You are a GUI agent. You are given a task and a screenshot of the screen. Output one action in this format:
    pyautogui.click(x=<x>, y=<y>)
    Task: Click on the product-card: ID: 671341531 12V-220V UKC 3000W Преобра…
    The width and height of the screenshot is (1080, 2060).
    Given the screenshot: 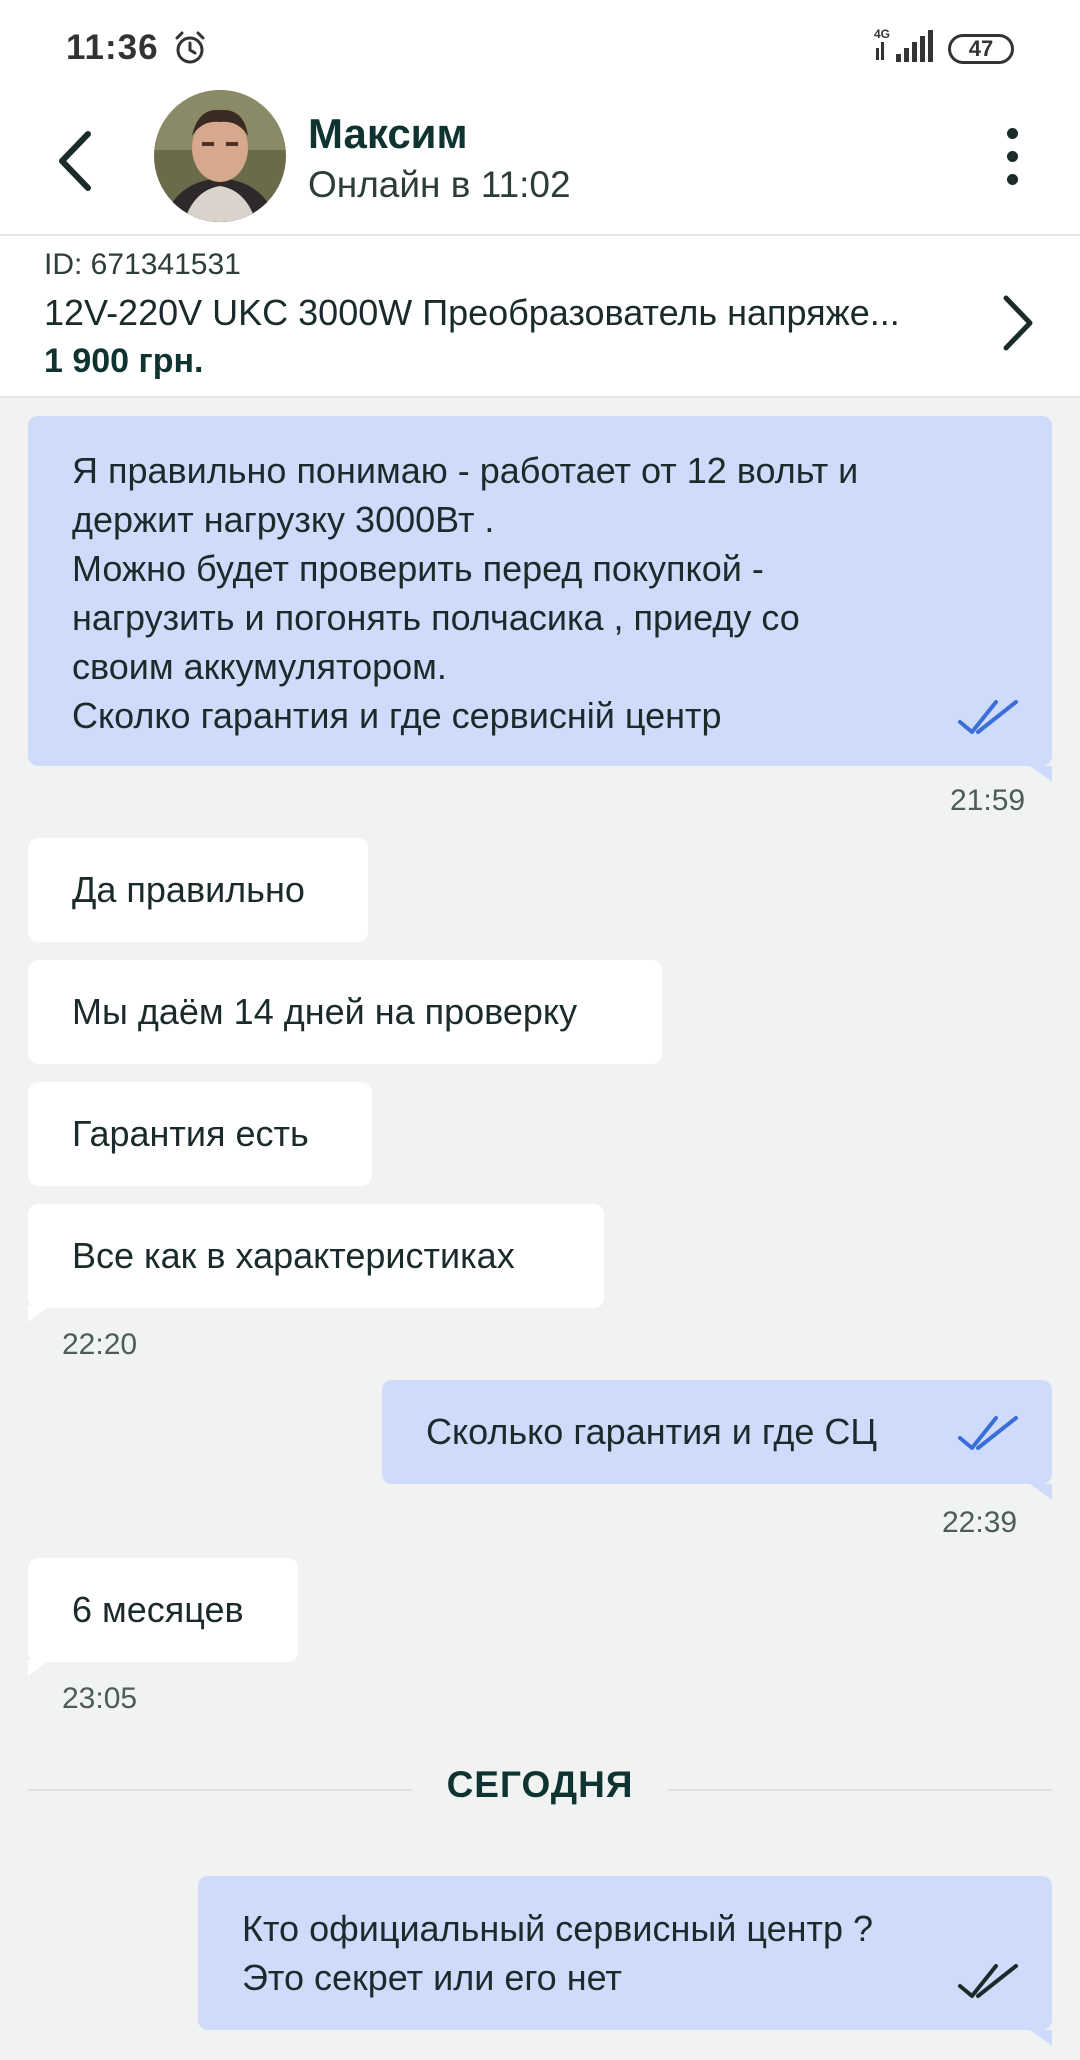 What is the action you would take?
    pyautogui.click(x=540, y=316)
    